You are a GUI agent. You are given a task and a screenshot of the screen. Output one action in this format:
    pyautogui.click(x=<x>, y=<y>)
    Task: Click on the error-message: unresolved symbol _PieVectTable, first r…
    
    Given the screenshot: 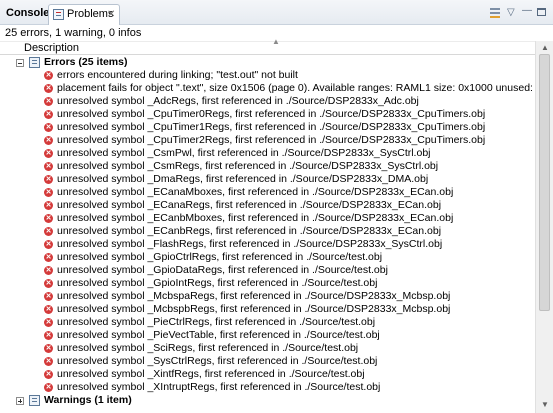 What is the action you would take?
    pyautogui.click(x=218, y=335)
    